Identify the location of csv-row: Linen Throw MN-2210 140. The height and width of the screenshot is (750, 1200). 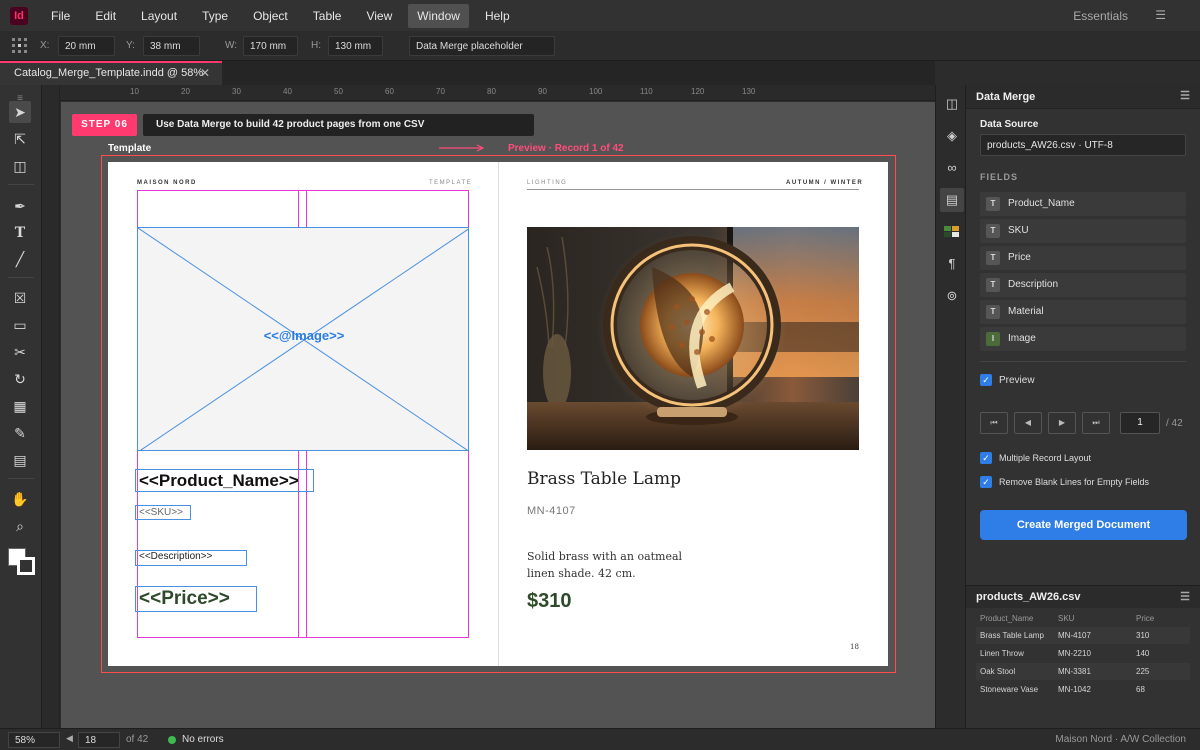
(1083, 653).